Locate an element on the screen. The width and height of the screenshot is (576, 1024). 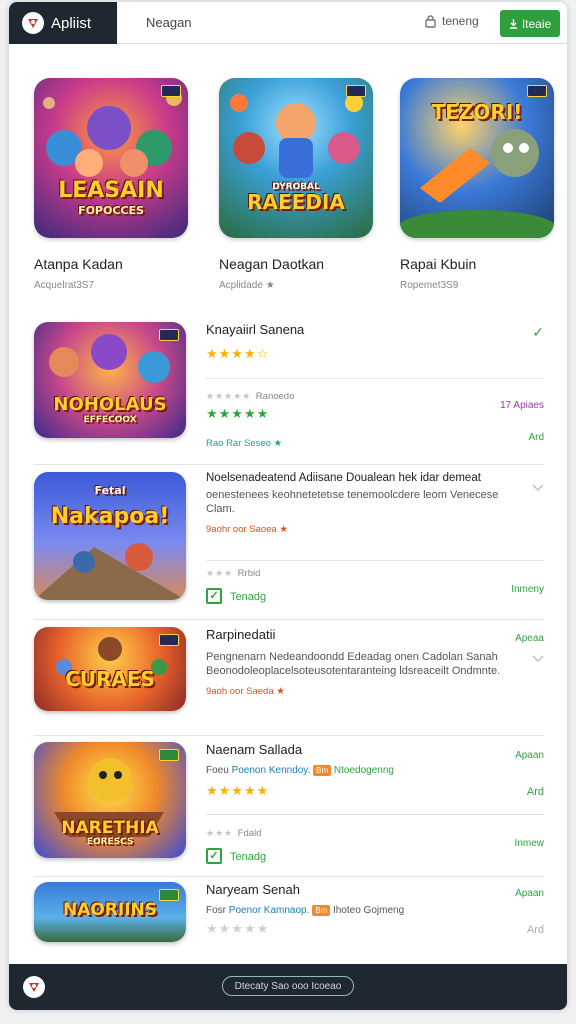
game-art-title: RAEEDIA is located at coordinates (296, 202).